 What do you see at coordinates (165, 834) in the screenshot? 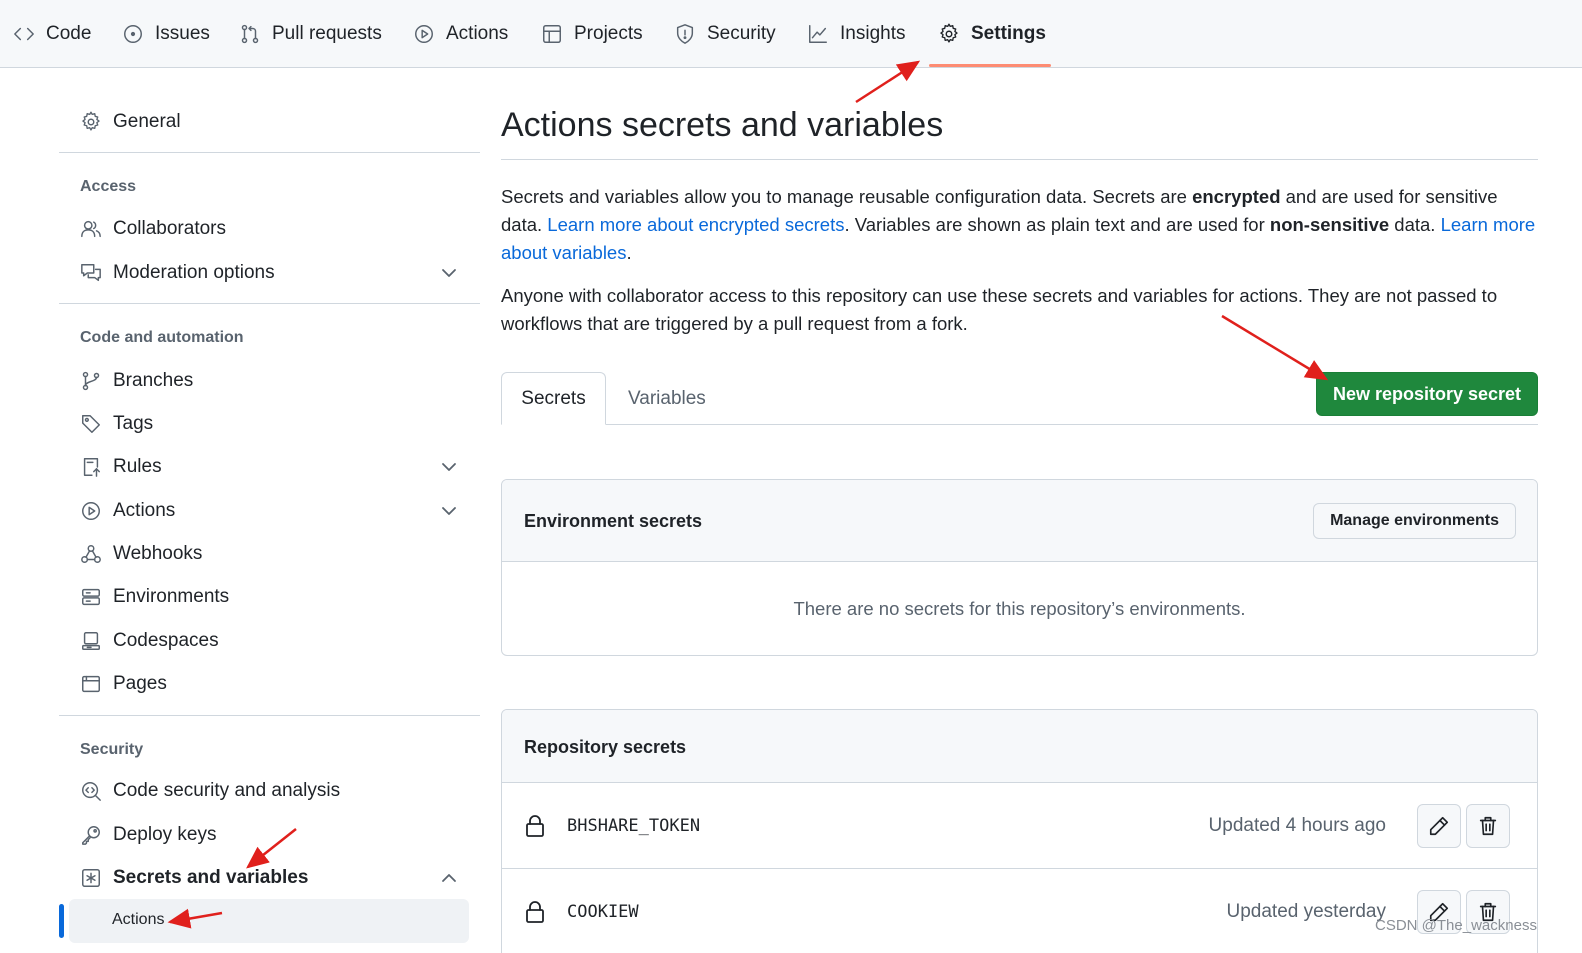
I see `sidebar-item-label: Deploy keys` at bounding box center [165, 834].